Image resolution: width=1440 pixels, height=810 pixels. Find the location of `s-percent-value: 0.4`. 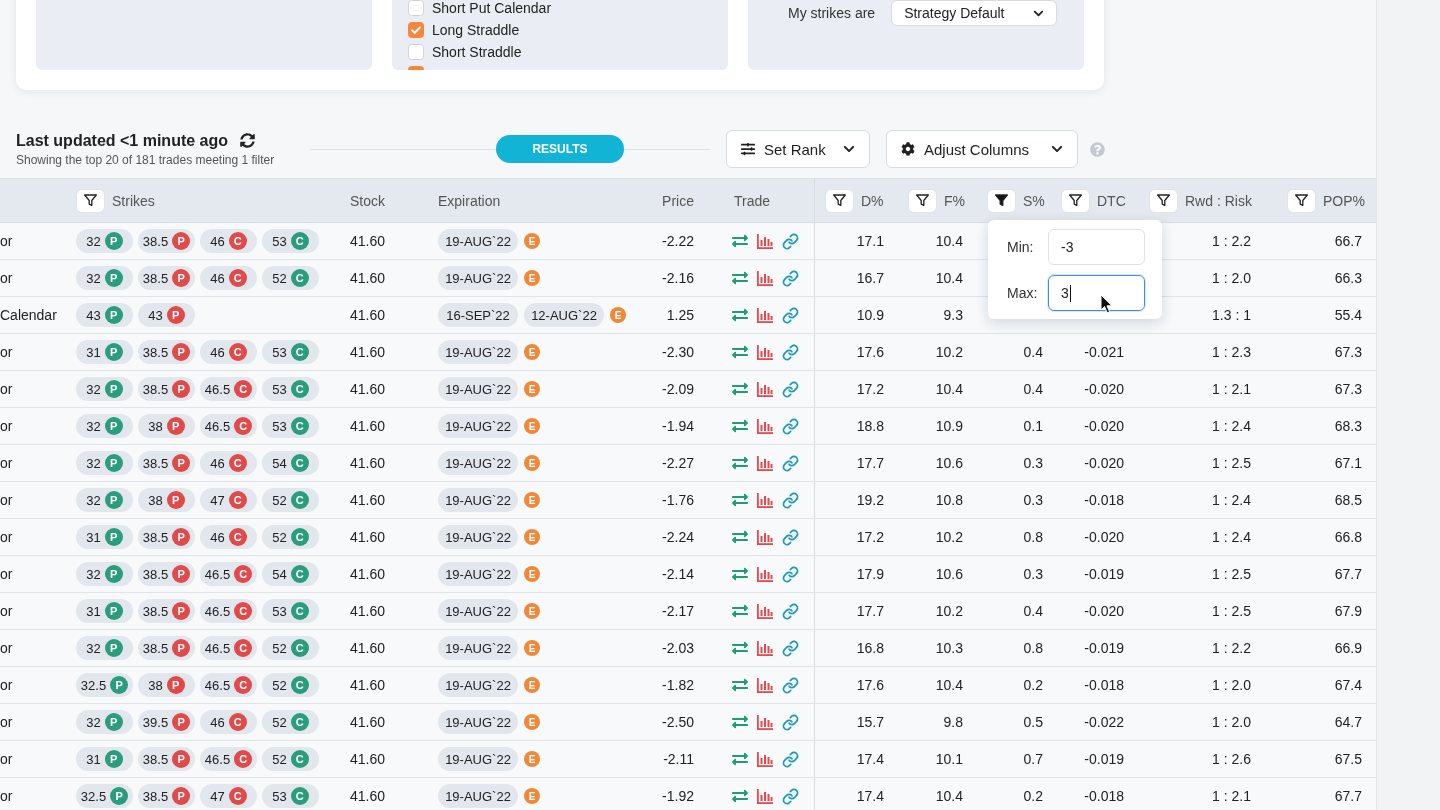

s-percent-value: 0.4 is located at coordinates (1033, 611).